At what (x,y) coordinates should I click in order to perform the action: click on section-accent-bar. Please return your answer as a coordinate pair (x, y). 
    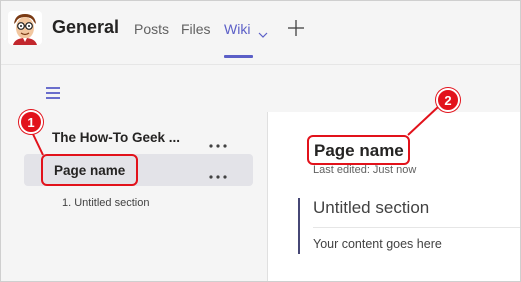
    Looking at the image, I should click on (299, 226).